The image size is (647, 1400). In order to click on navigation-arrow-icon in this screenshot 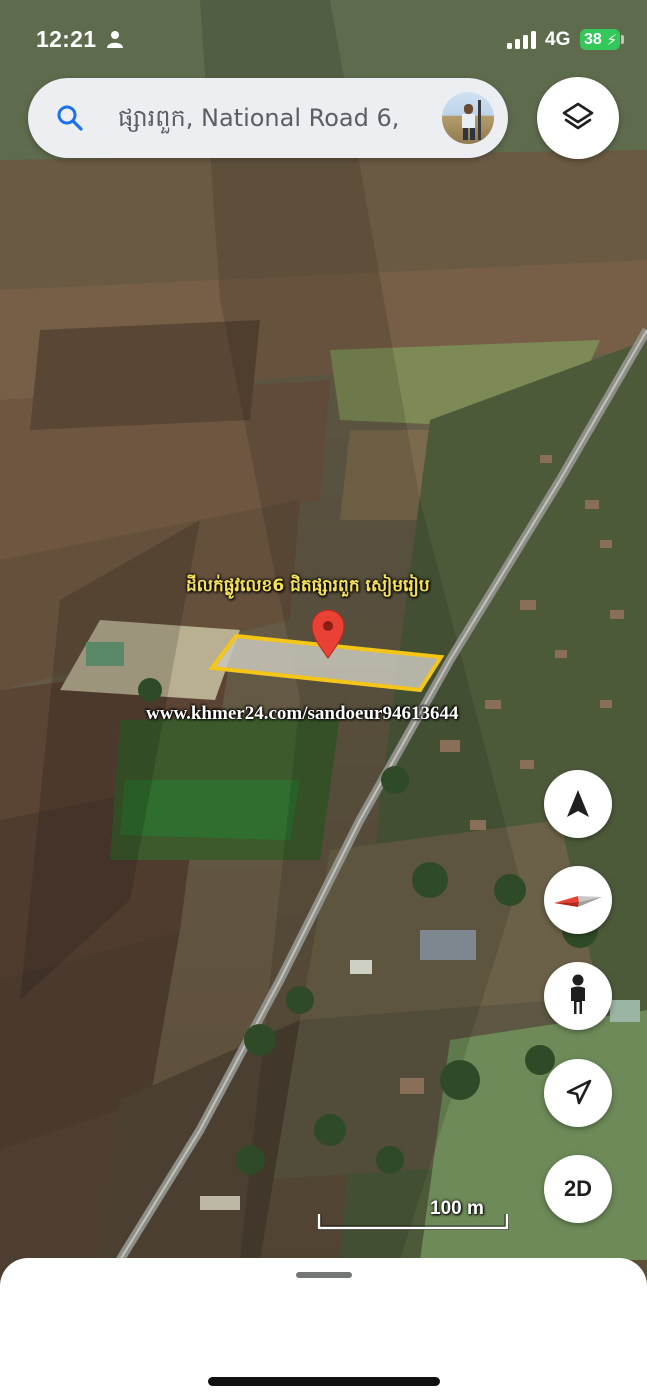, I will do `click(578, 803)`.